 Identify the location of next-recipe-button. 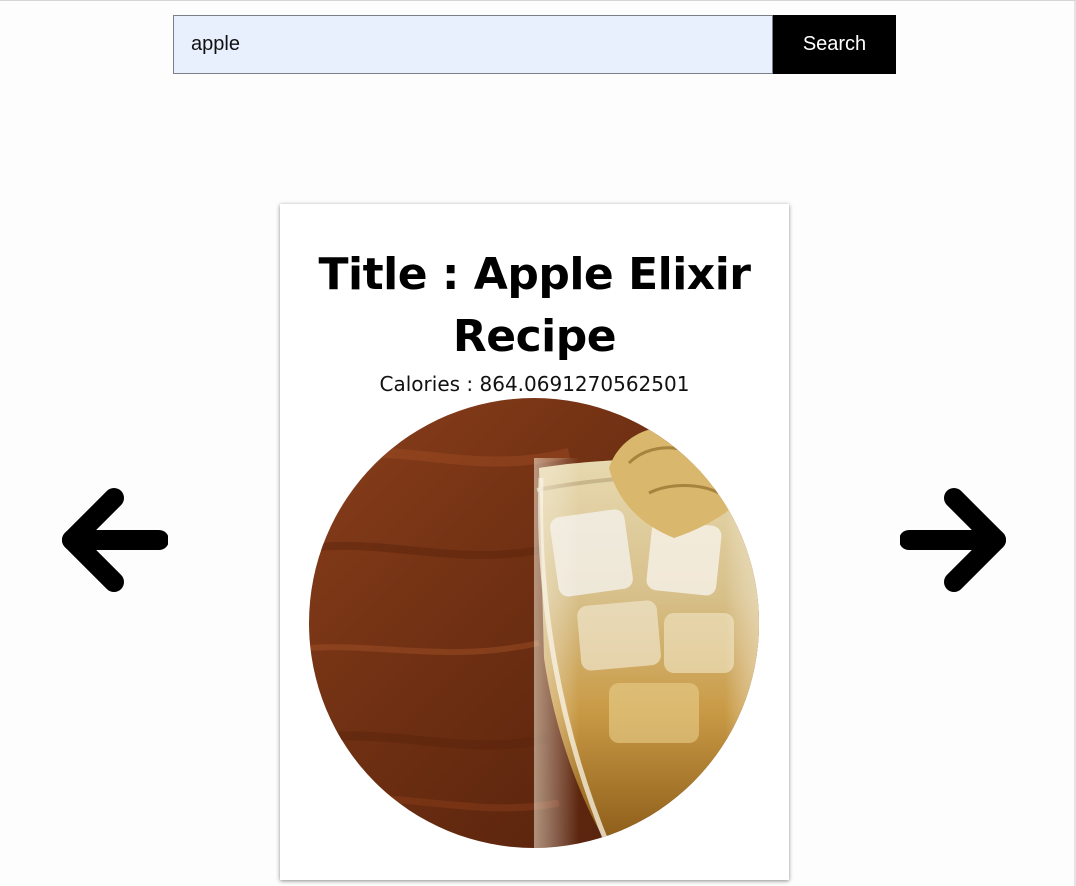
(953, 540).